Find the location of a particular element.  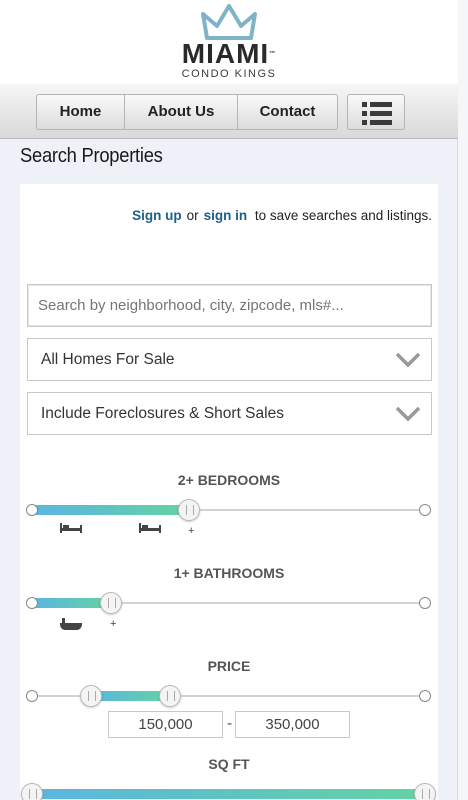

site-header: MIAMI™ CONDO KINGS is located at coordinates (229, 42).